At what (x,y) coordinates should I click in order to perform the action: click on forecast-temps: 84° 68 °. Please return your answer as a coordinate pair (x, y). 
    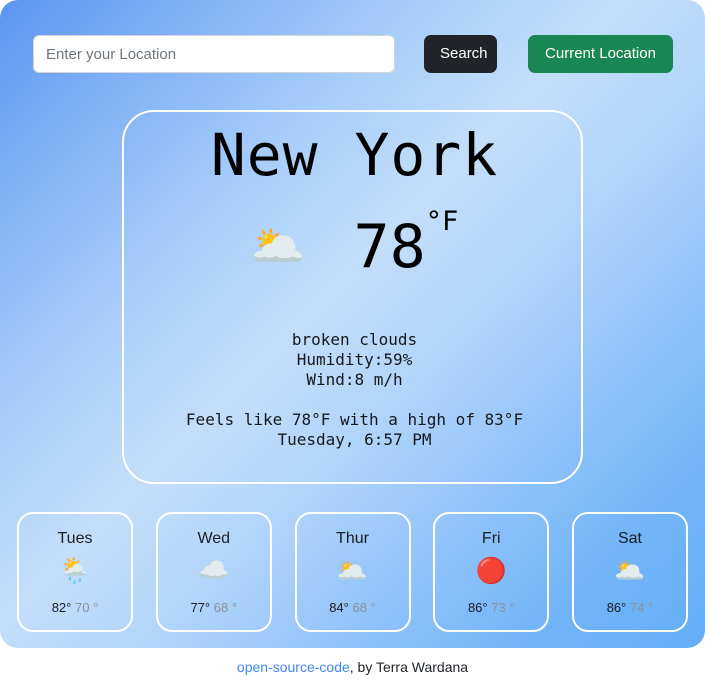
    Looking at the image, I should click on (352, 607).